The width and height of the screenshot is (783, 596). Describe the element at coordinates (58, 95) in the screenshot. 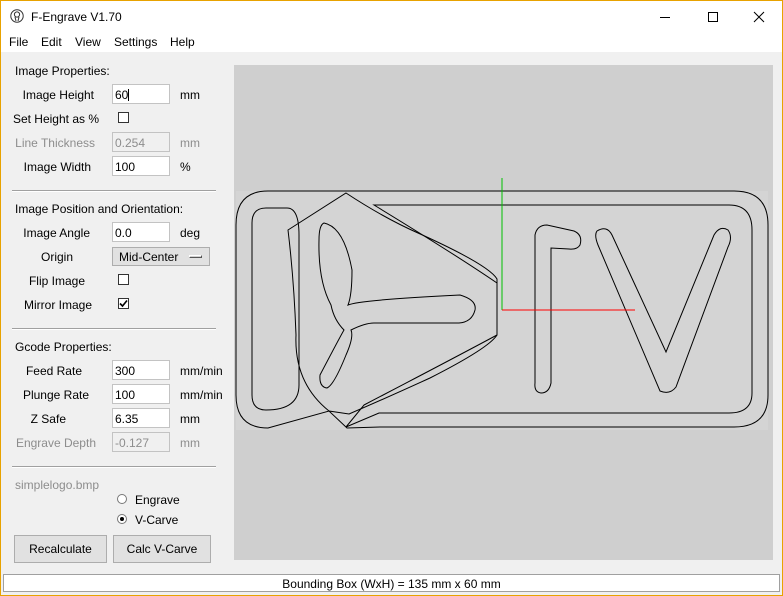

I see `image-height-label: Image Height` at that location.